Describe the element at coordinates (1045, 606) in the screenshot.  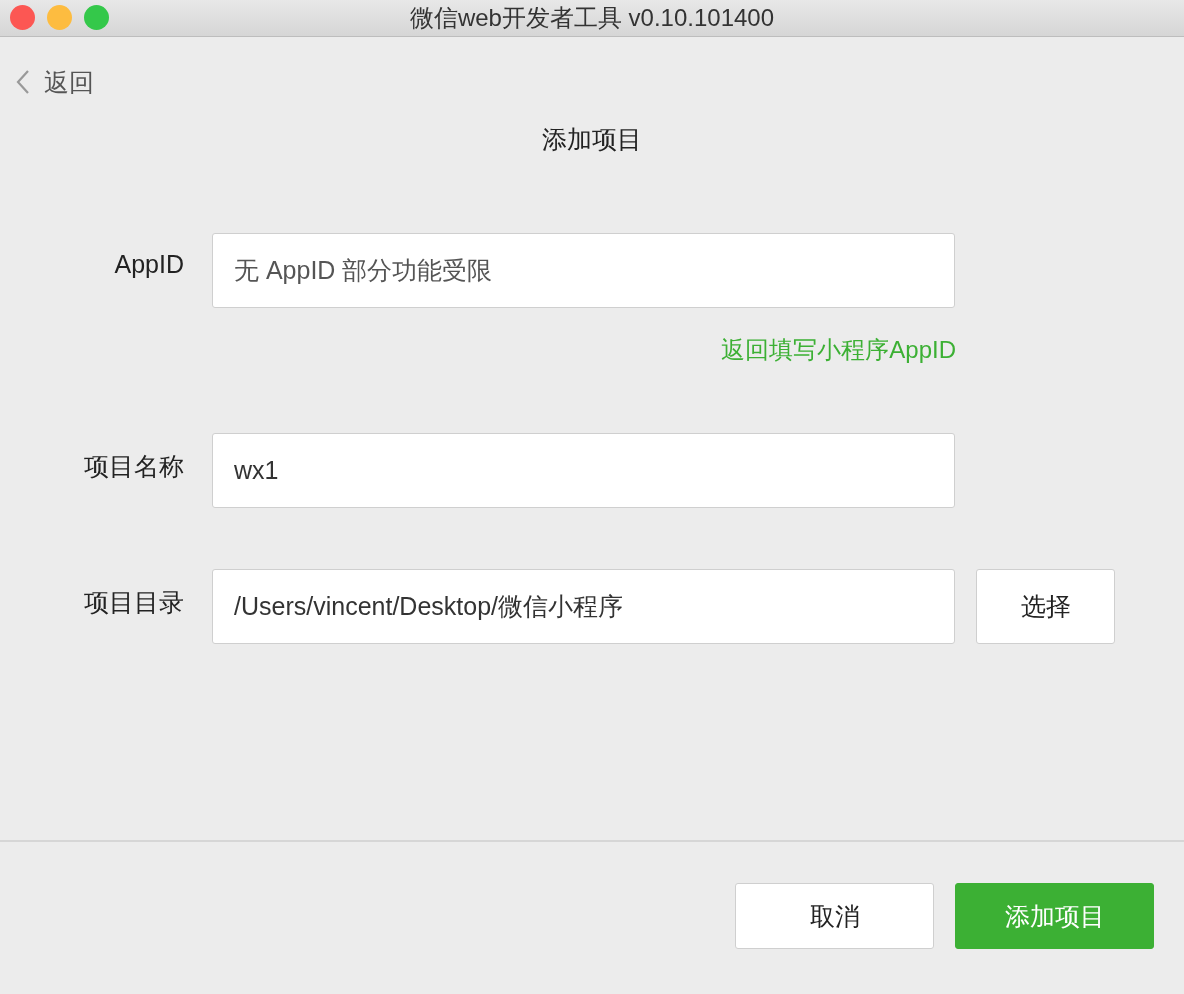
I see `choose-button: 选择` at that location.